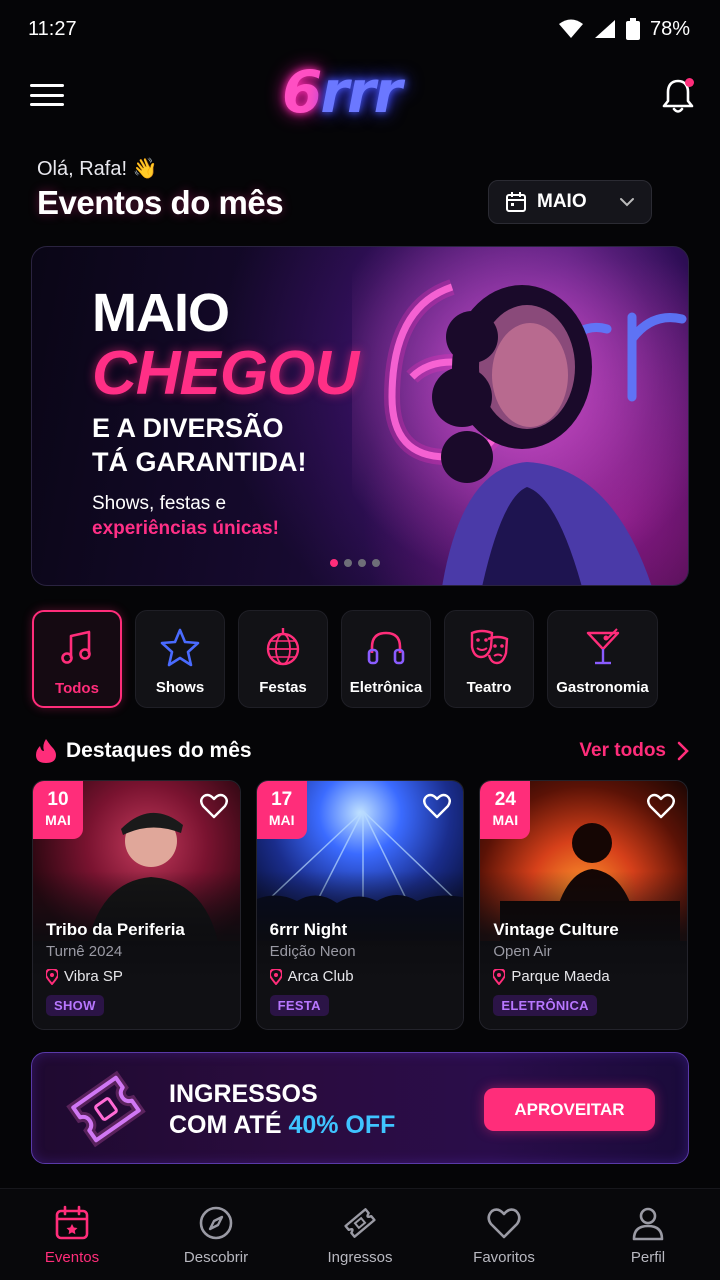  What do you see at coordinates (180, 687) in the screenshot?
I see `category-label: Shows` at bounding box center [180, 687].